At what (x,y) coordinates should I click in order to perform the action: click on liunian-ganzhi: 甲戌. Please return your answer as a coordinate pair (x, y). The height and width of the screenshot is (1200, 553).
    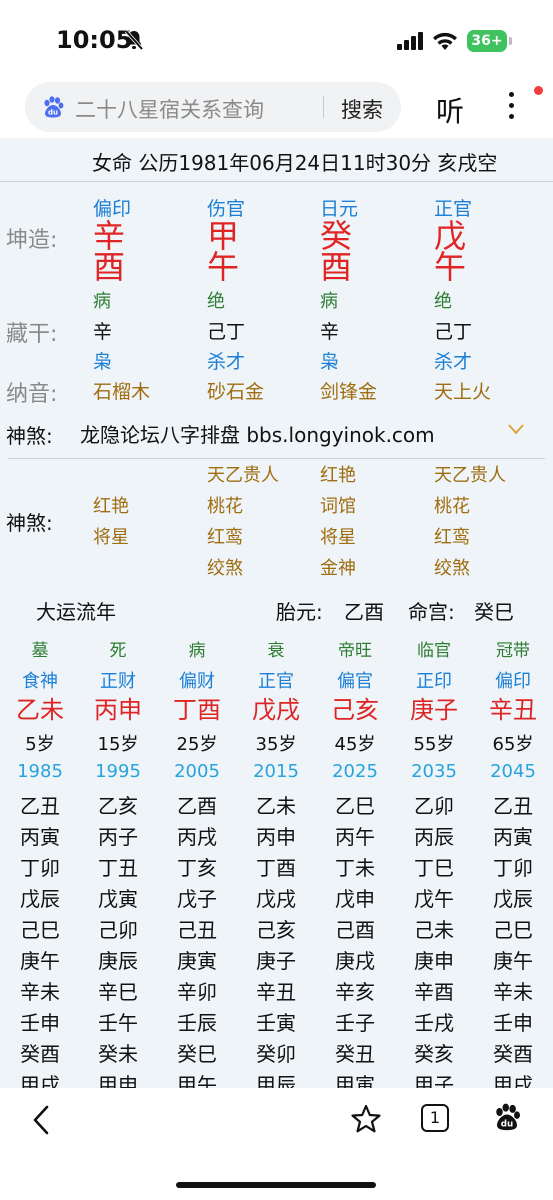
    Looking at the image, I should click on (40, 1080).